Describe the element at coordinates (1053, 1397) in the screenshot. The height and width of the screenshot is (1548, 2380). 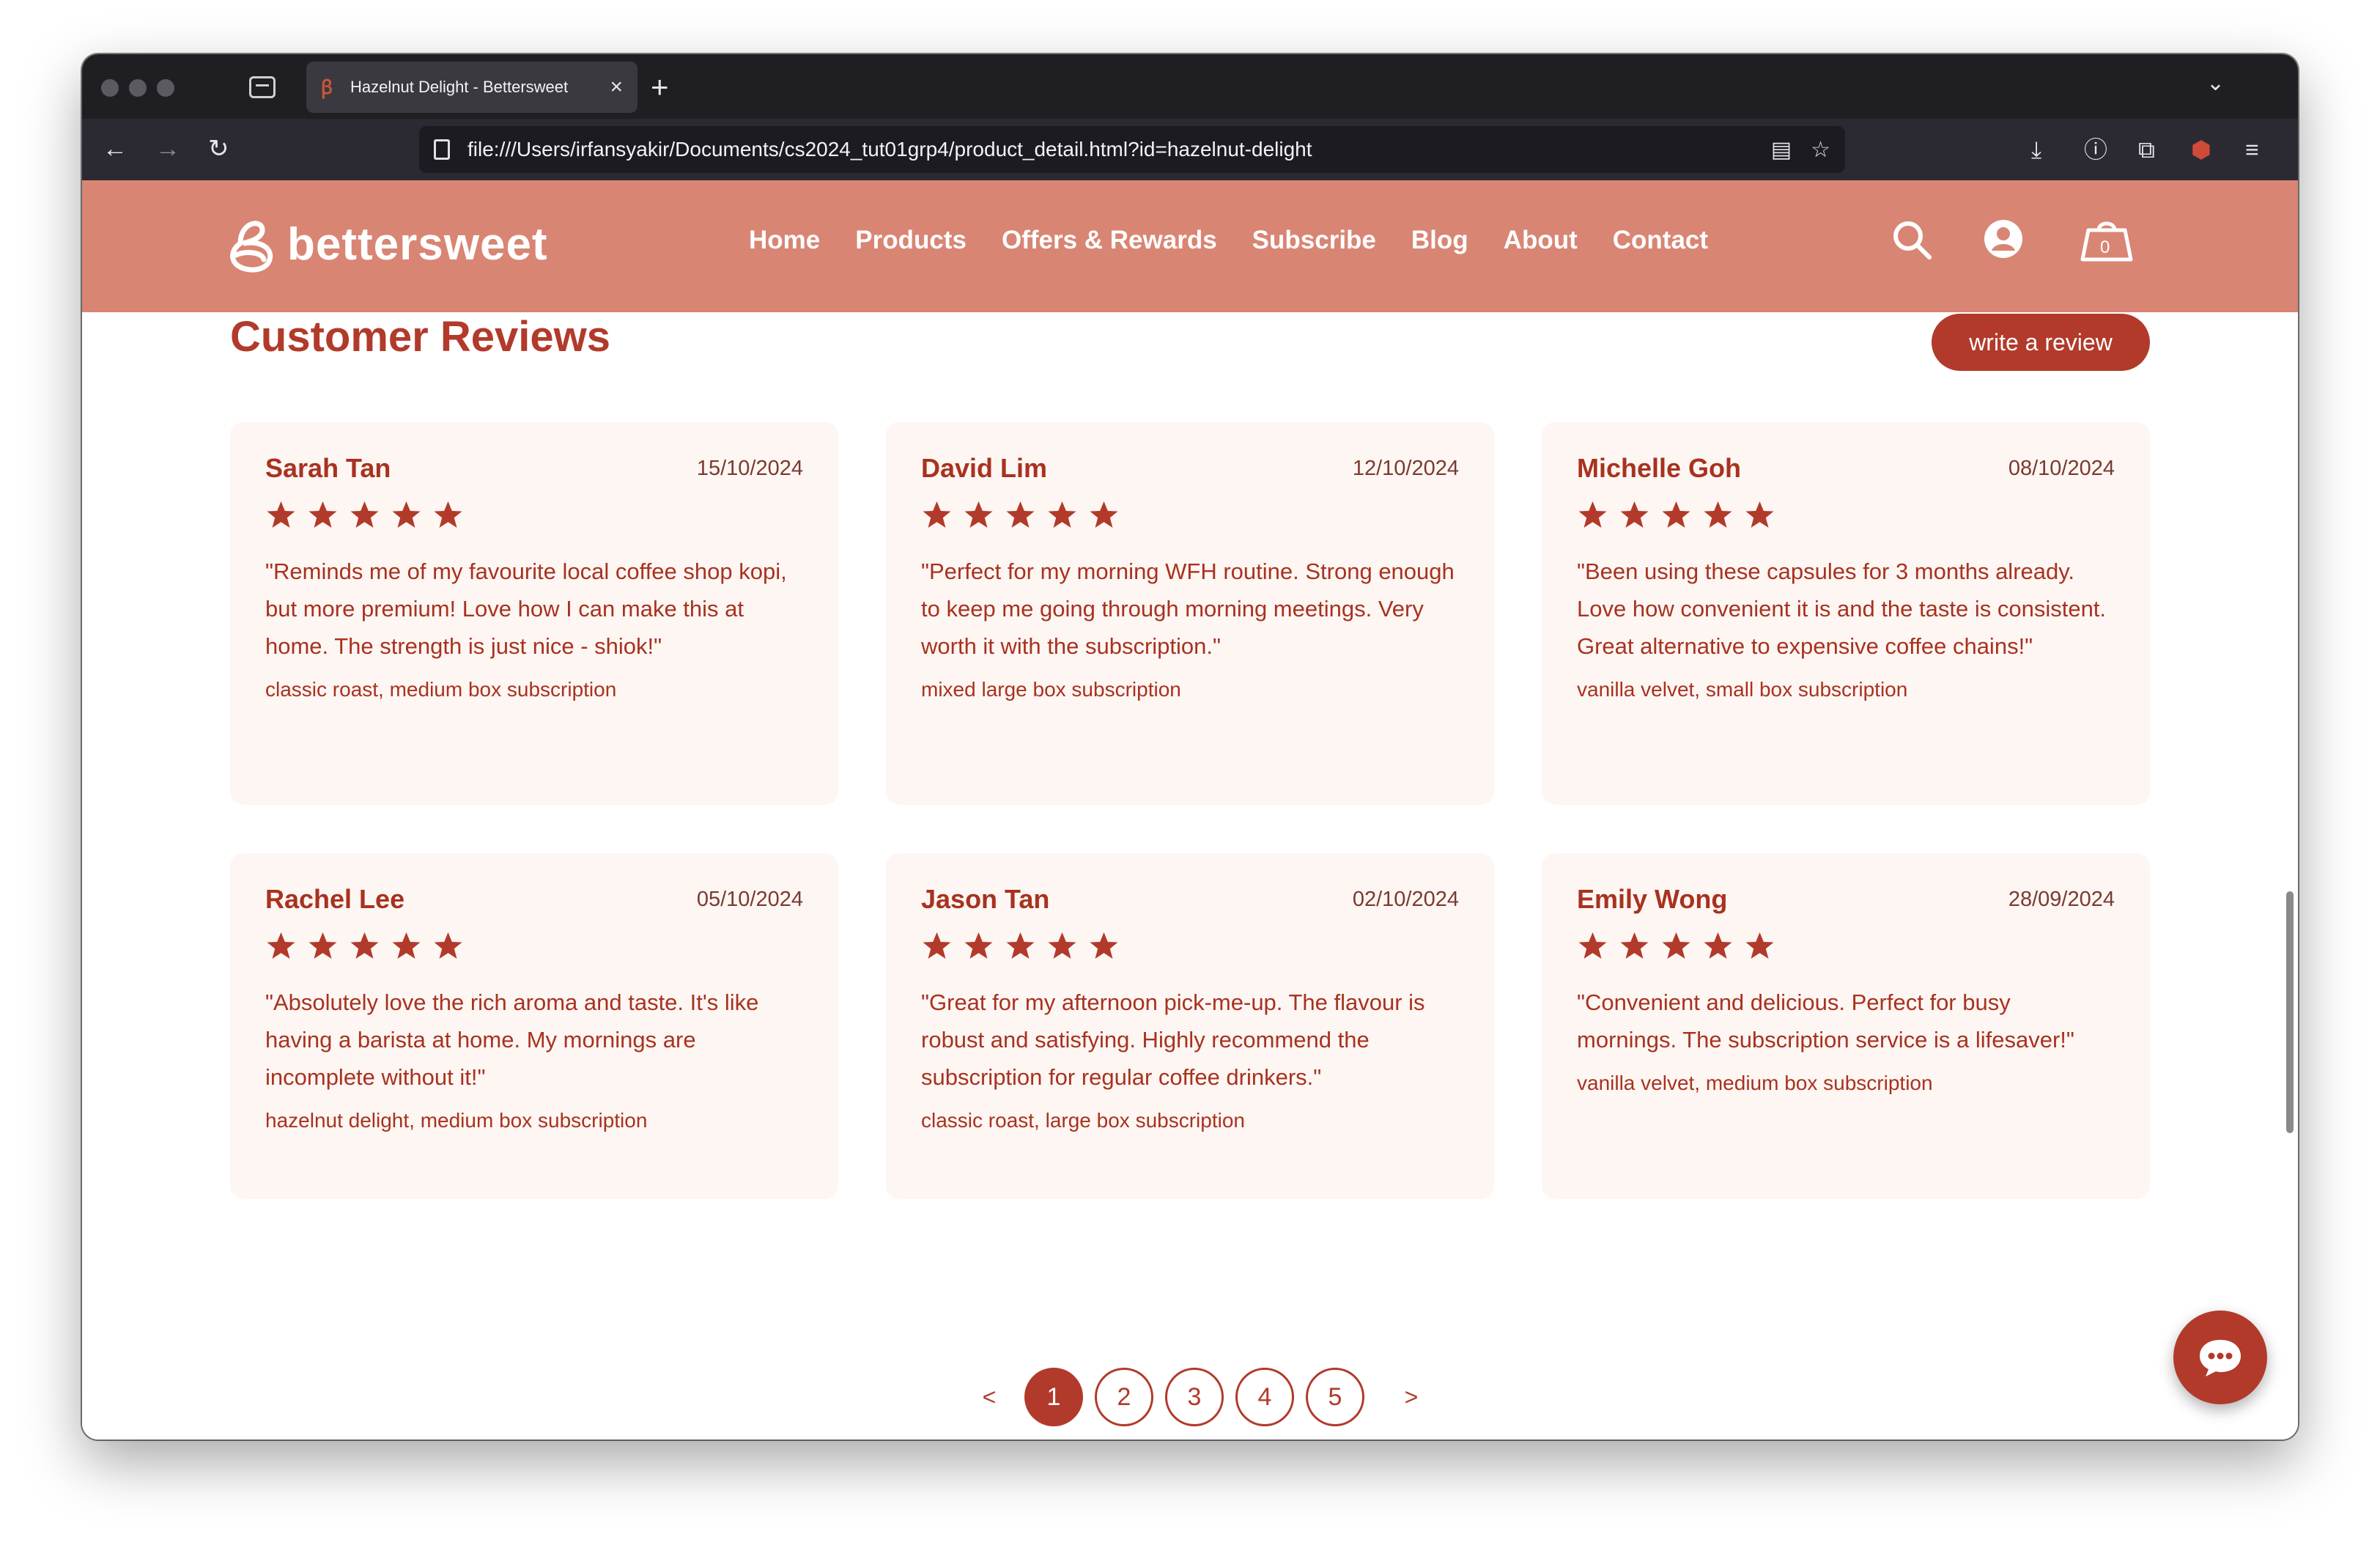
I see `page-button: 1` at that location.